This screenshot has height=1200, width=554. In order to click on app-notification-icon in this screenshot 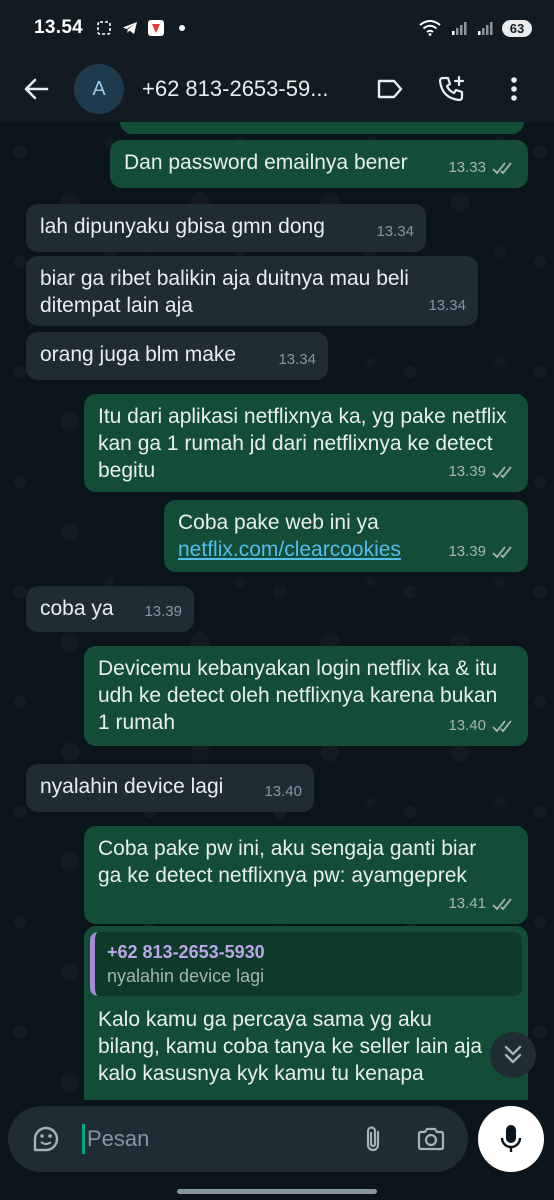, I will do `click(156, 28)`.